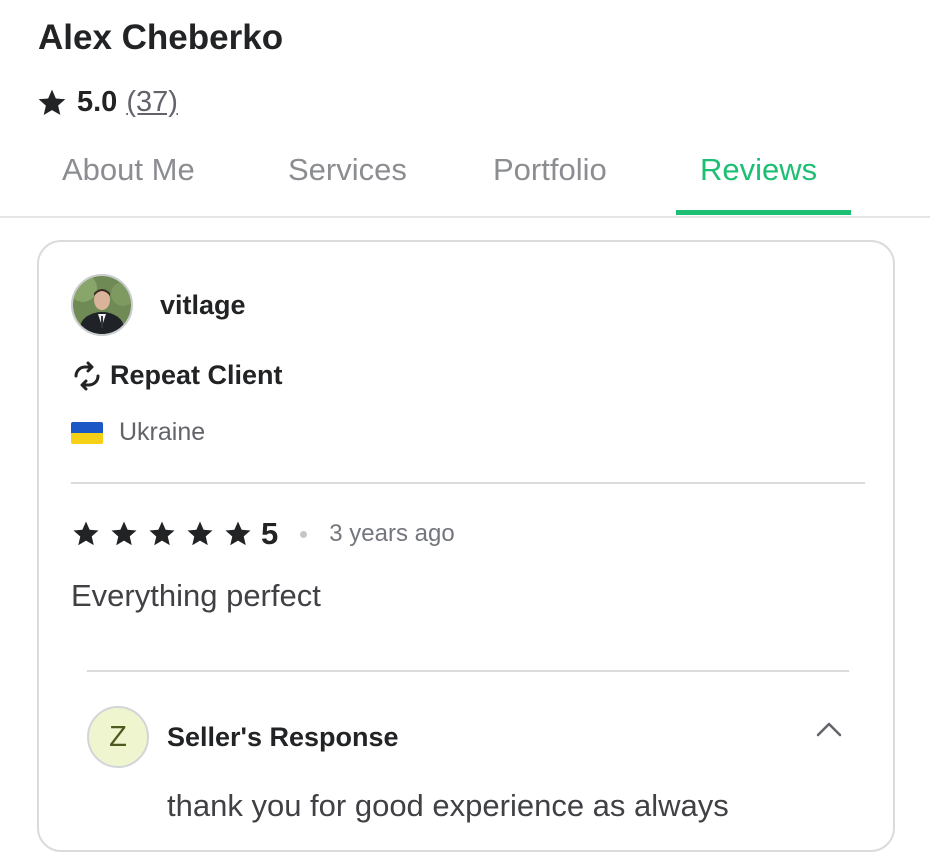 The image size is (930, 868). What do you see at coordinates (304, 534) in the screenshot?
I see `separator-dot` at bounding box center [304, 534].